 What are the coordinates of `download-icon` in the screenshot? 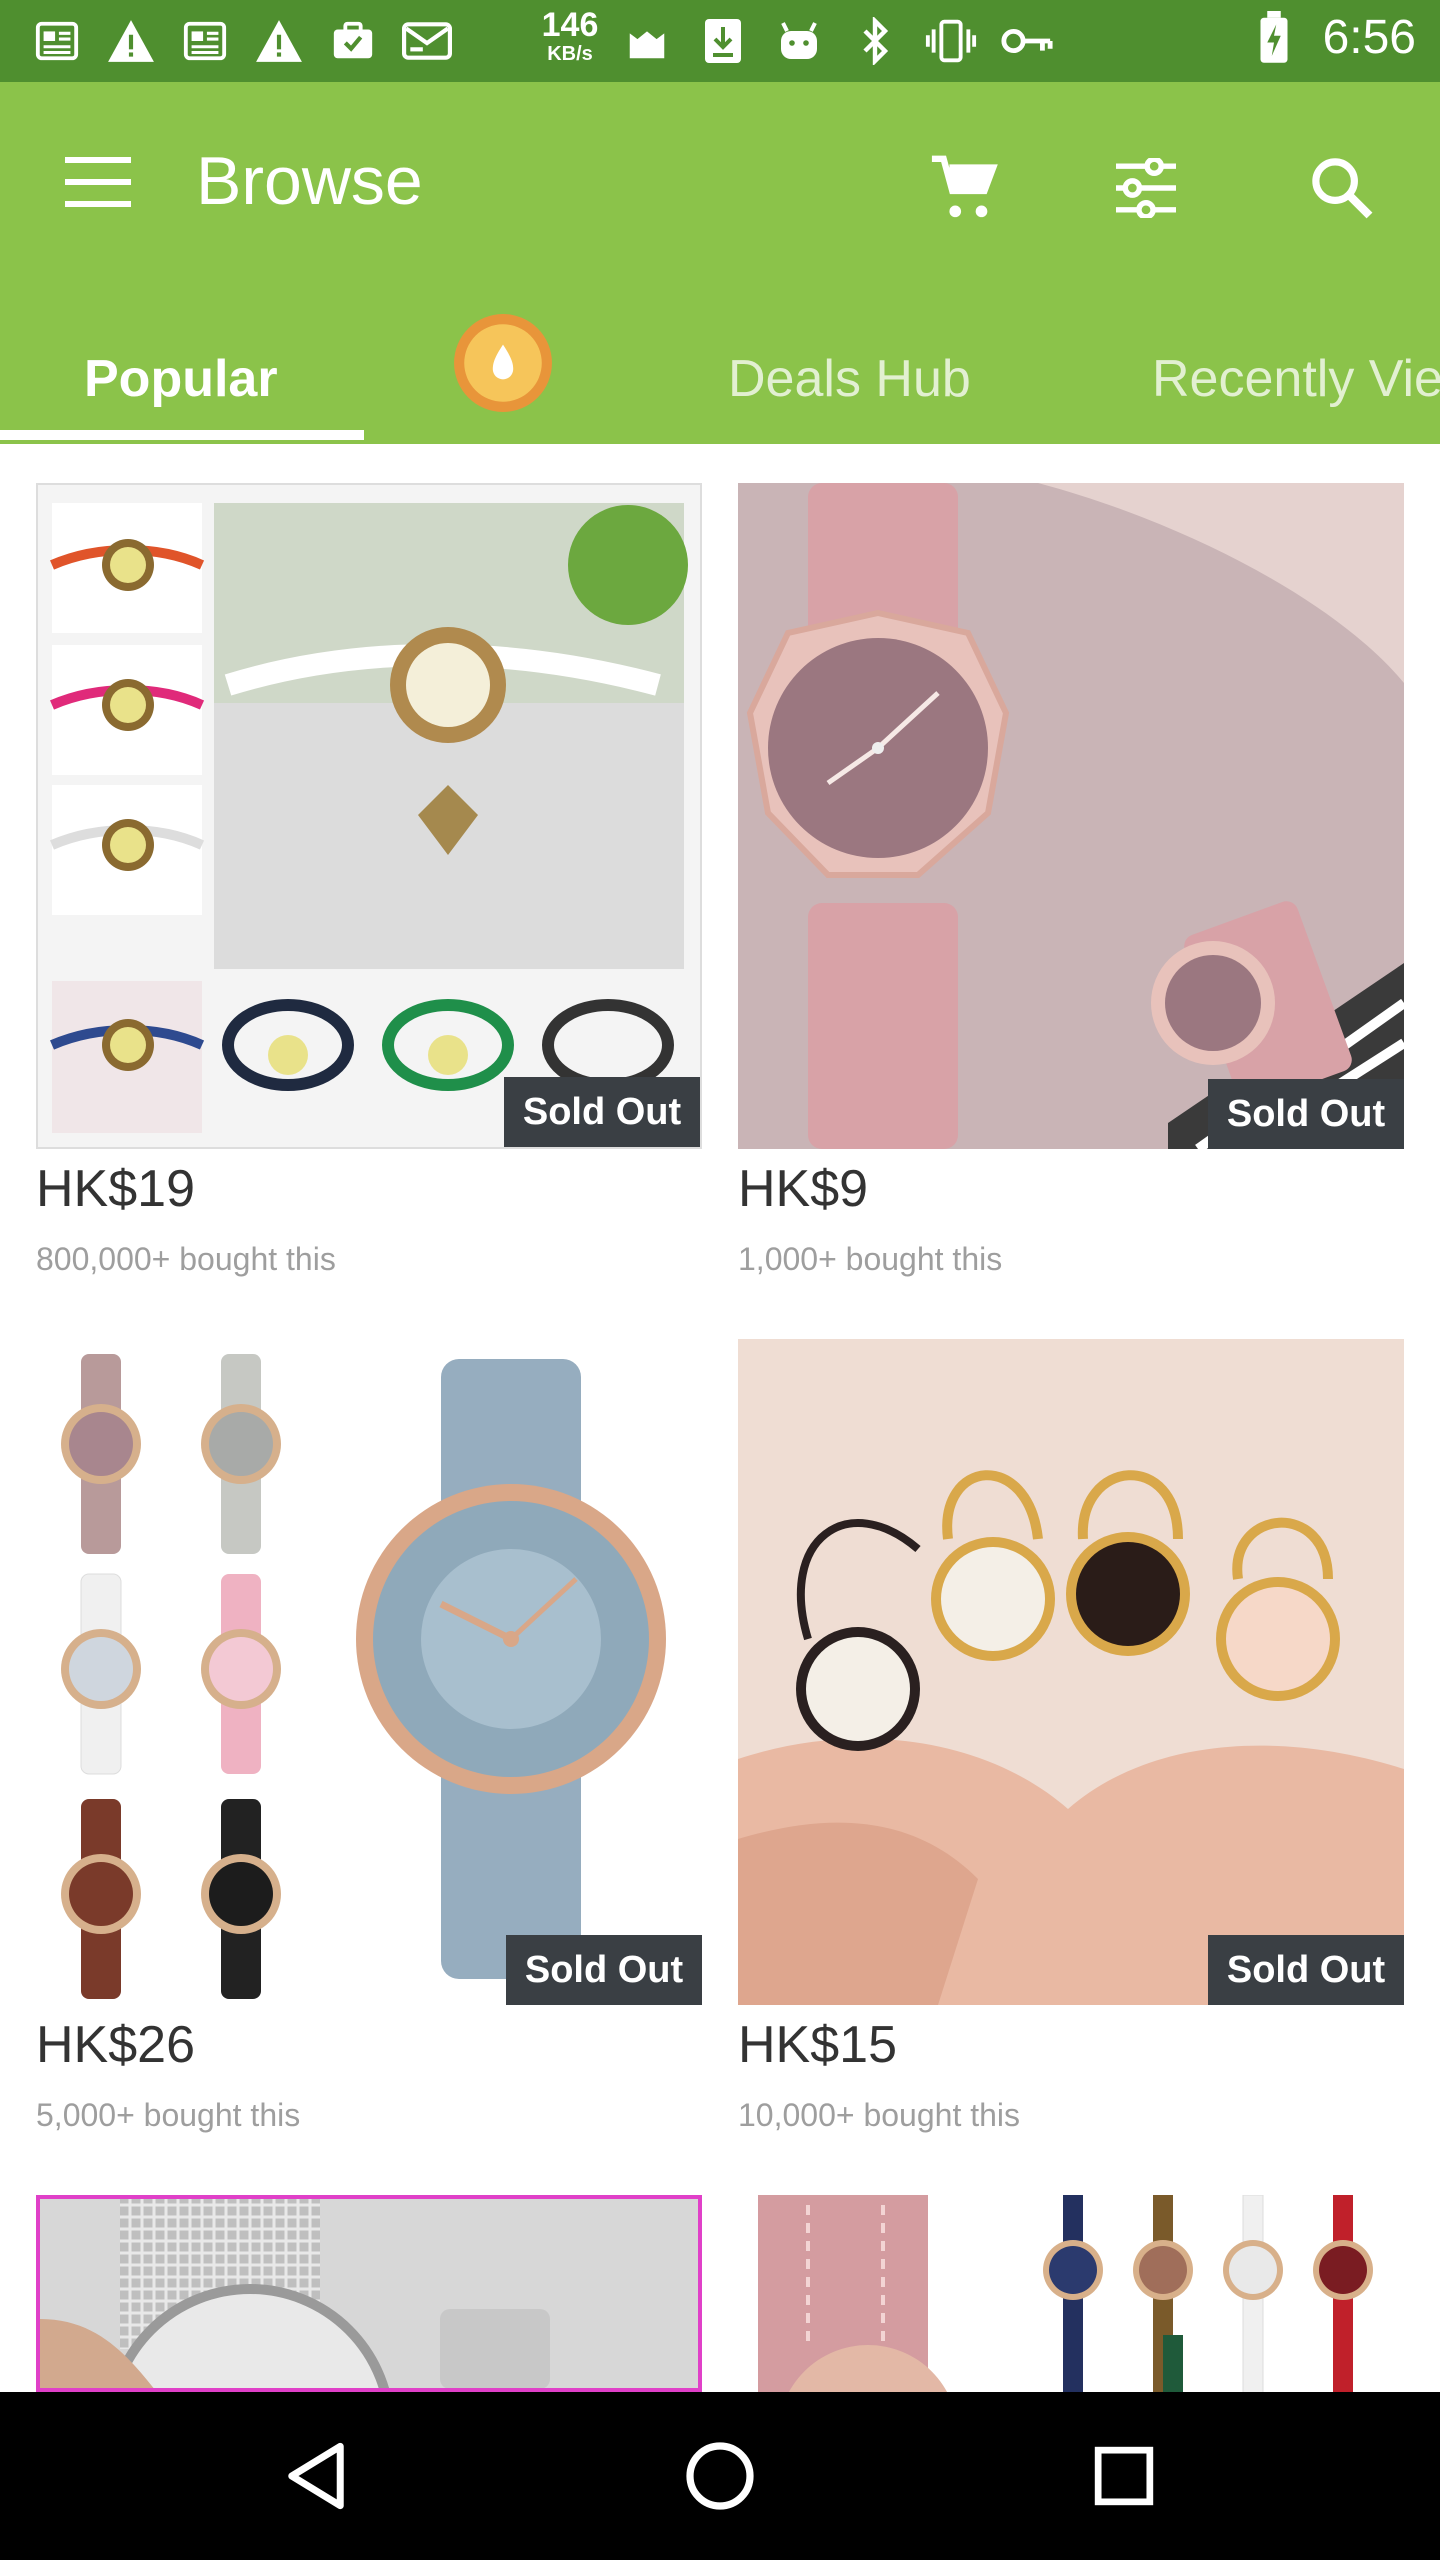 It's located at (723, 41).